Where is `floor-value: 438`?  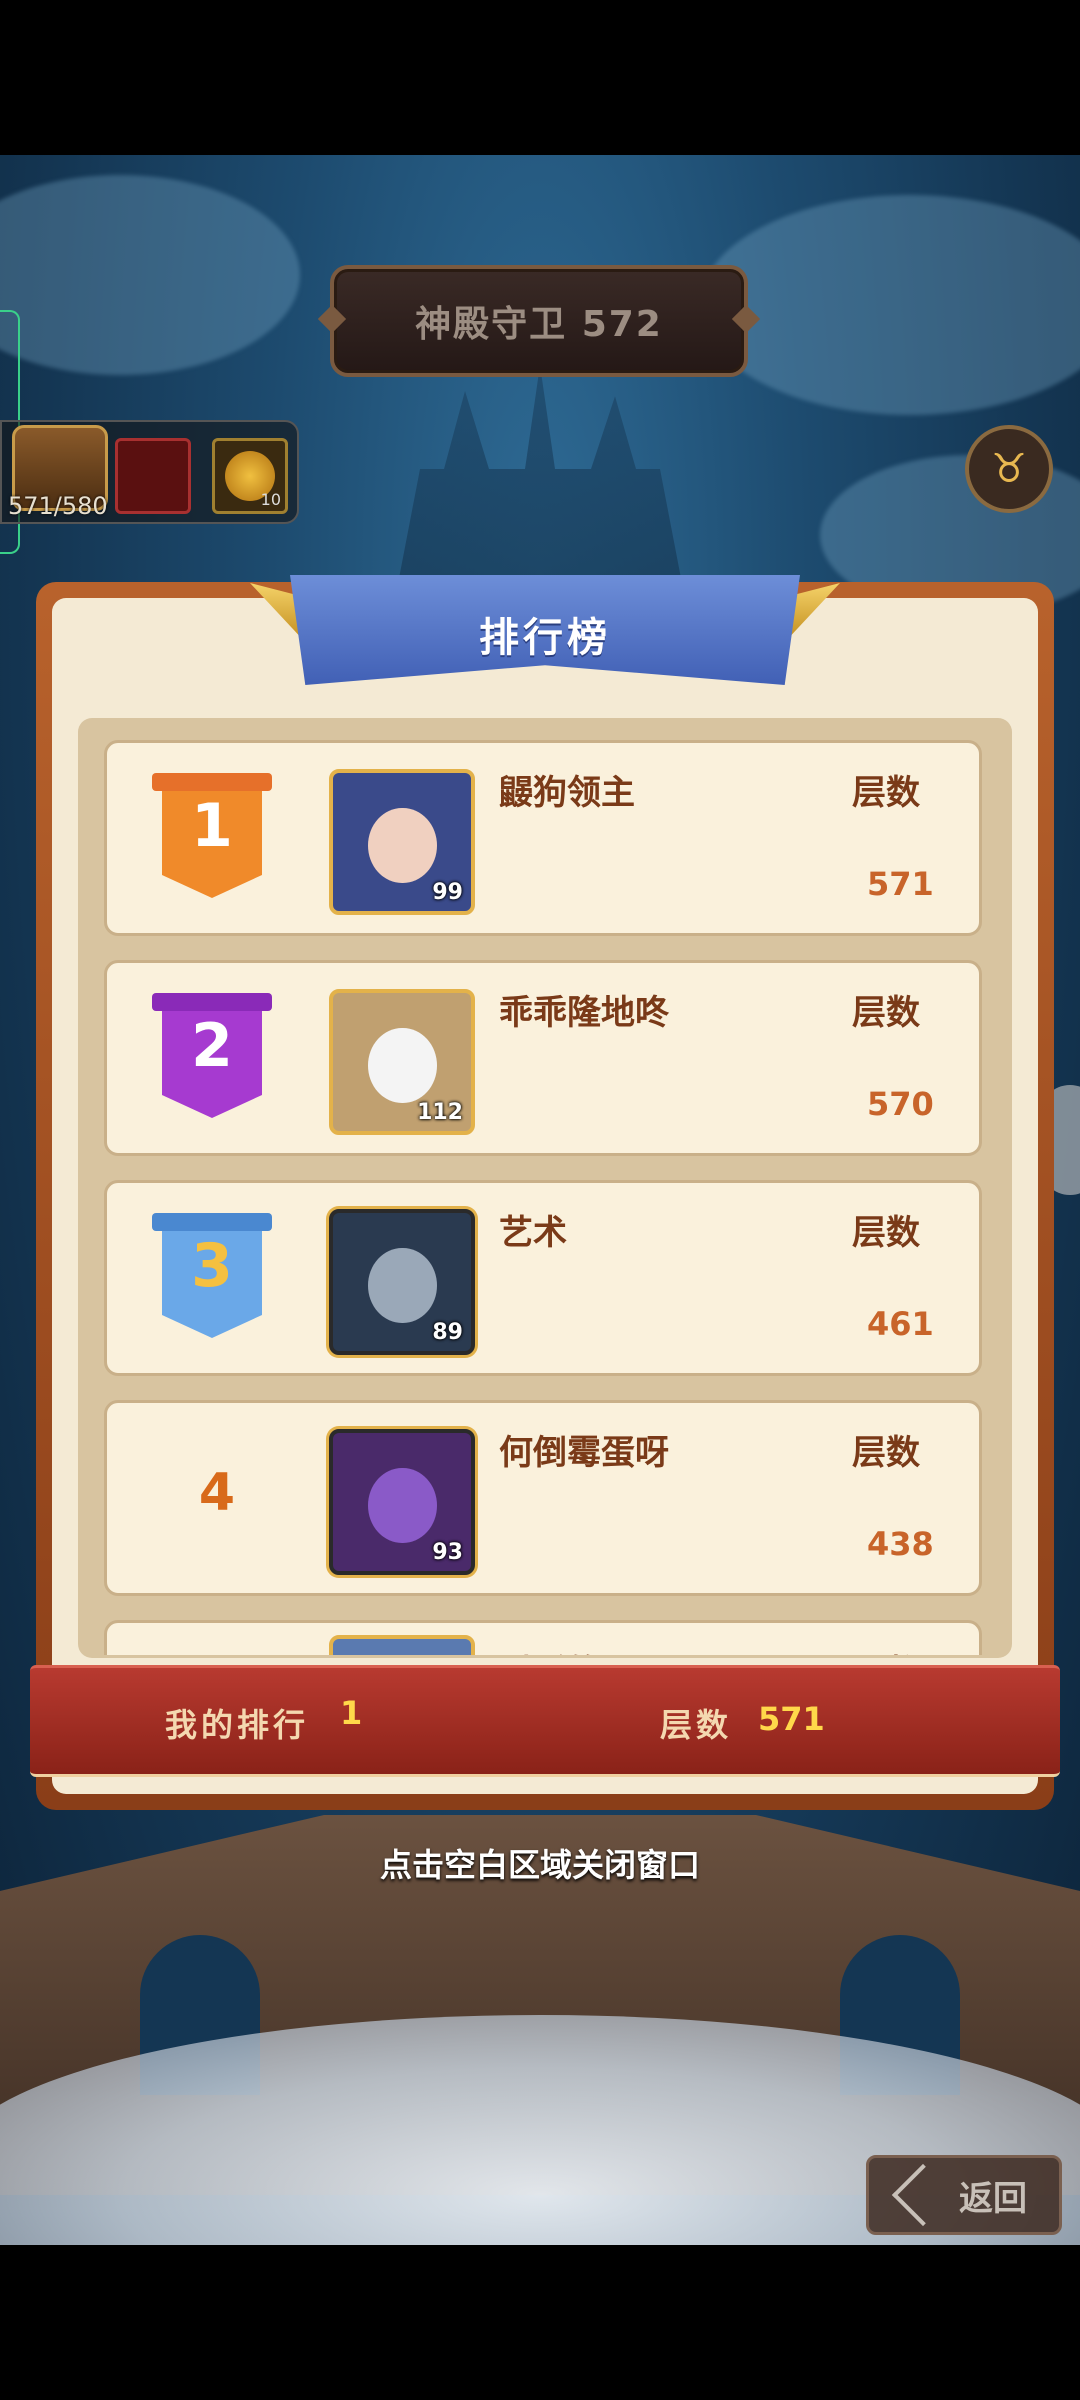 floor-value: 438 is located at coordinates (900, 1544).